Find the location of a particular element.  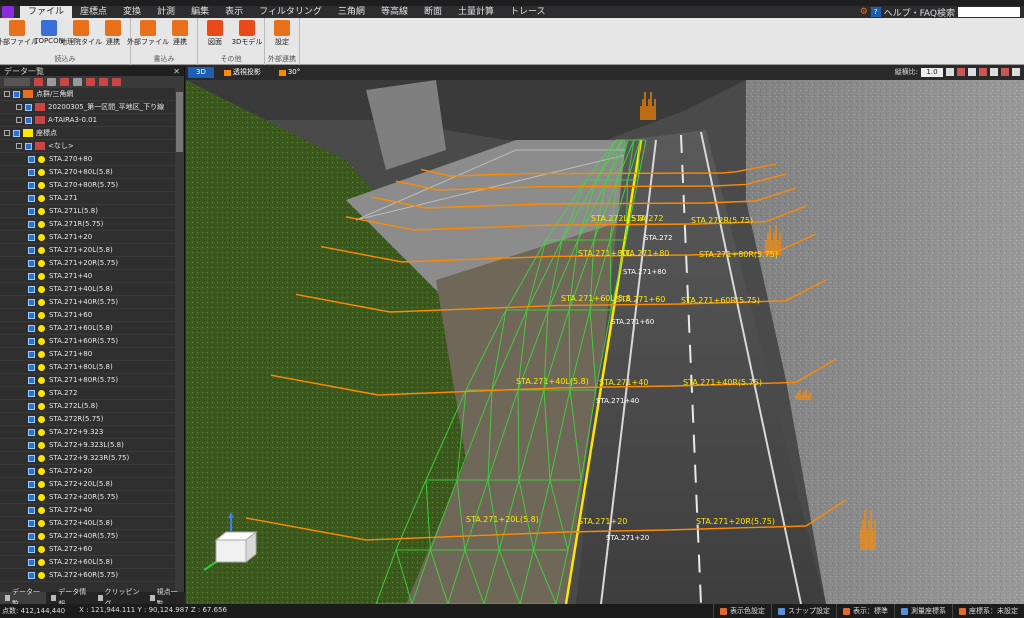

status-button-0: 表示色設定 is located at coordinates (742, 611).